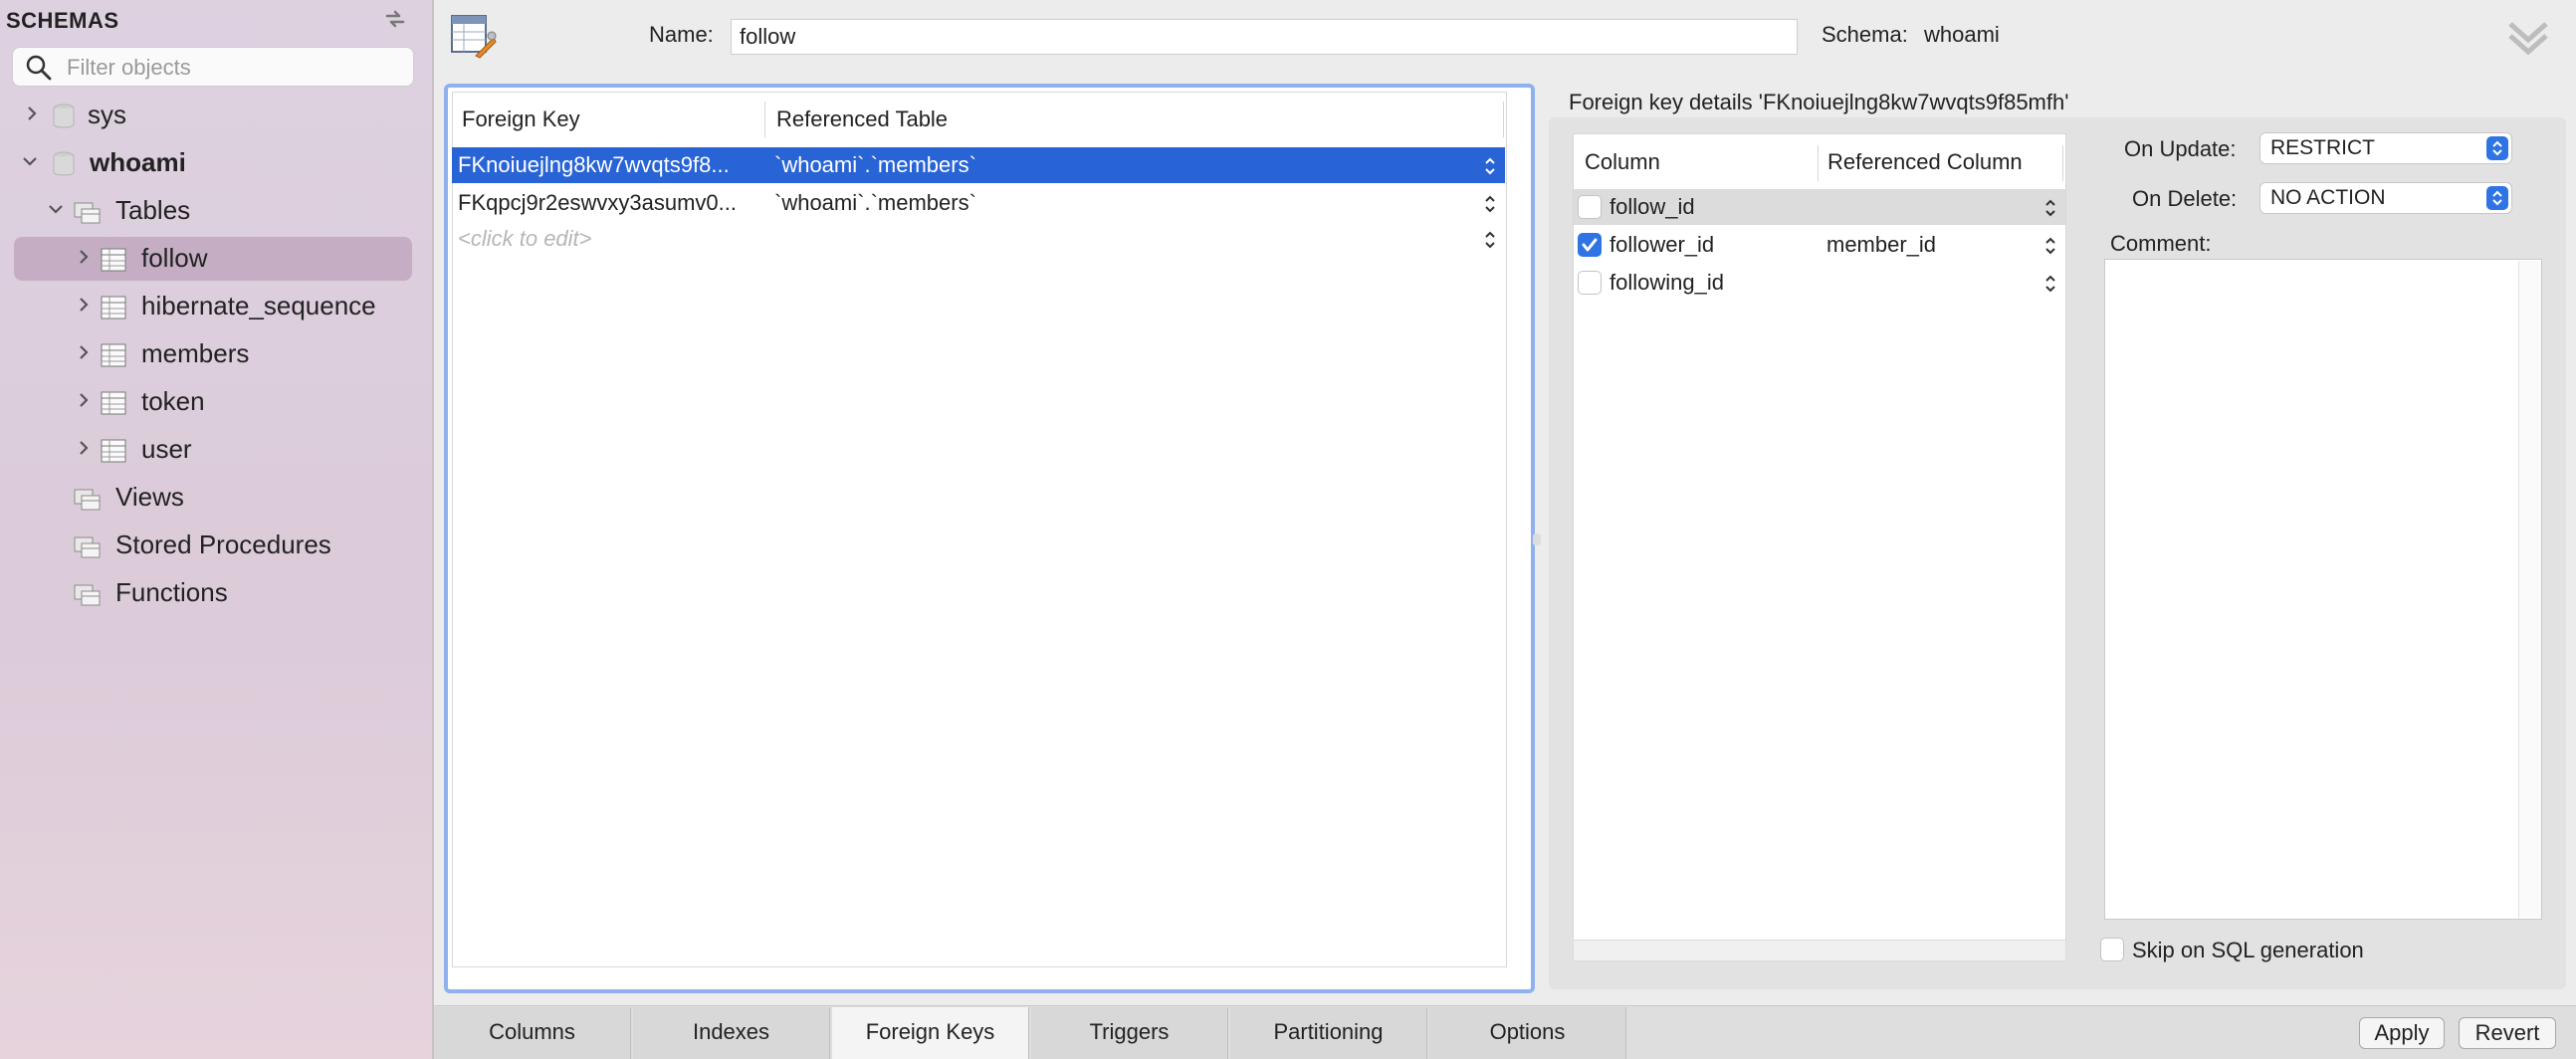 This screenshot has height=1059, width=2576. I want to click on name-label: Name:, so click(681, 34).